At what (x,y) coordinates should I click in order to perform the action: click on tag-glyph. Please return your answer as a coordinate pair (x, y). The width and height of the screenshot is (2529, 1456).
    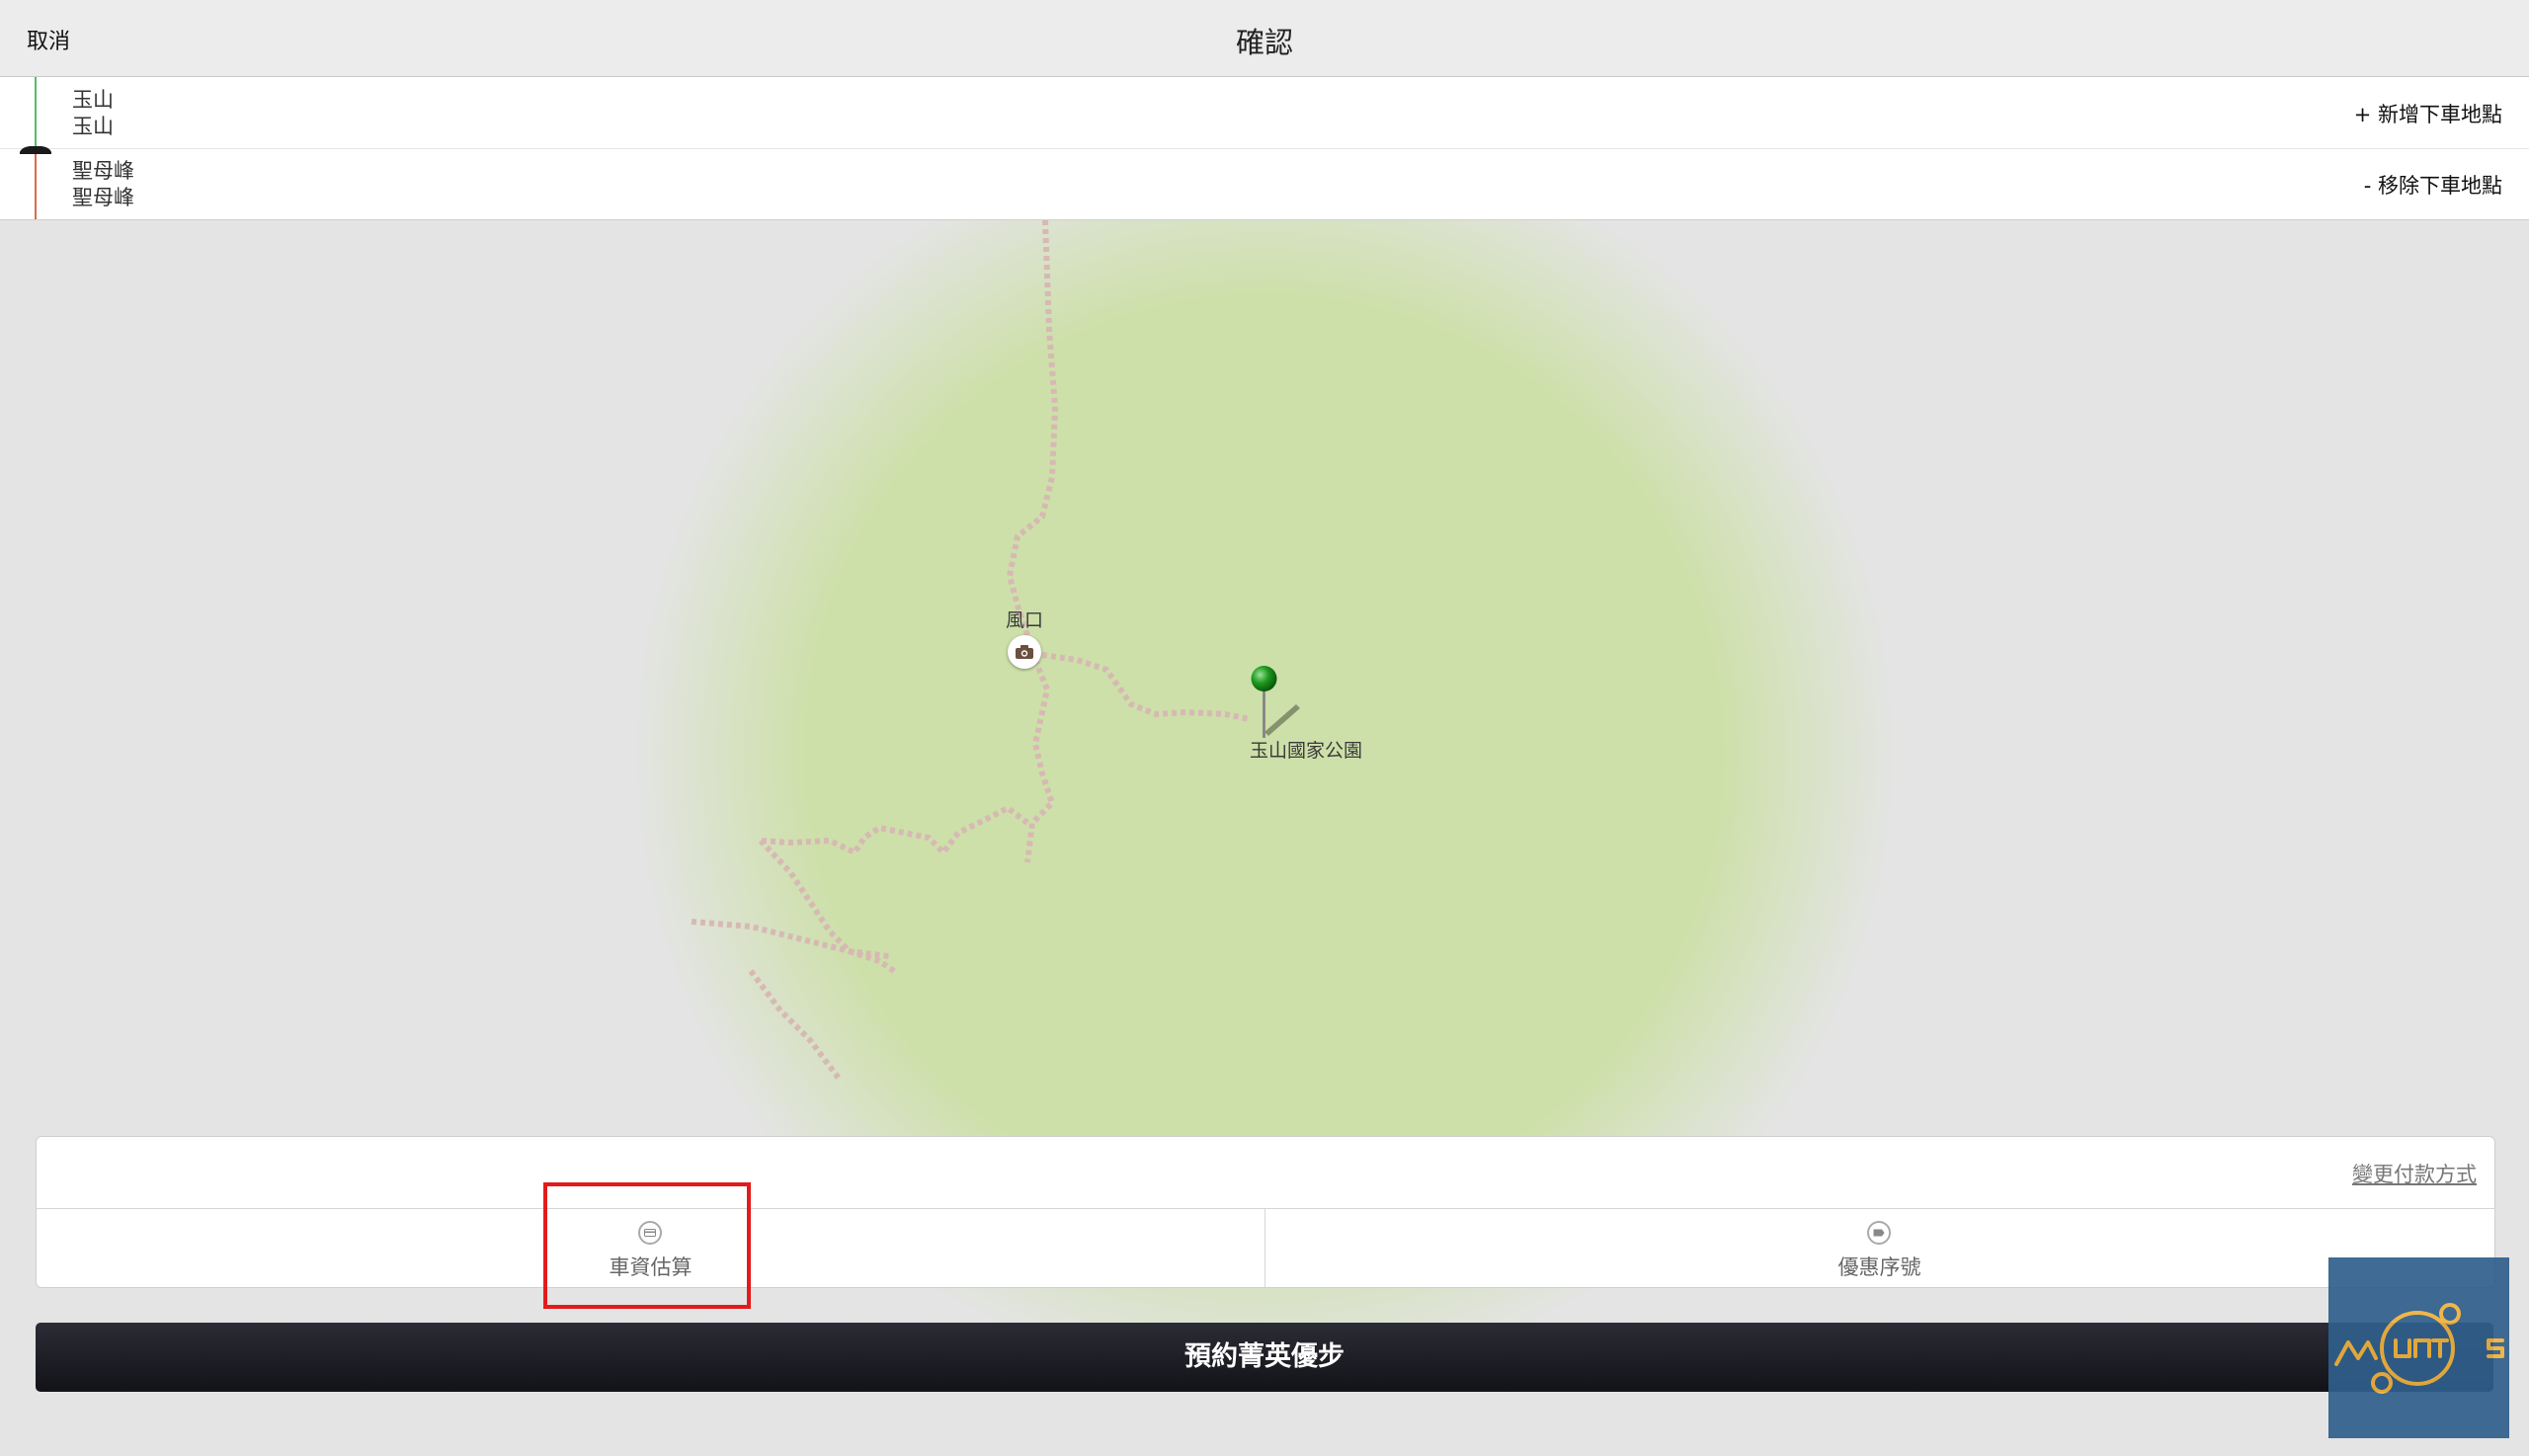
    Looking at the image, I should click on (1878, 1233).